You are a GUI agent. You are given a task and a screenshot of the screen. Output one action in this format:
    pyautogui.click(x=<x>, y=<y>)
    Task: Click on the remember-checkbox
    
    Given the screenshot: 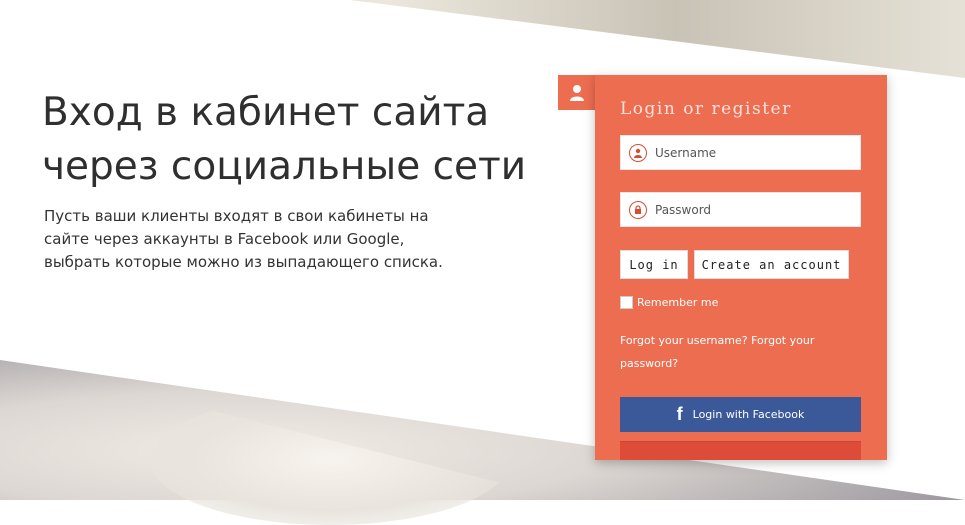 What is the action you would take?
    pyautogui.click(x=626, y=302)
    